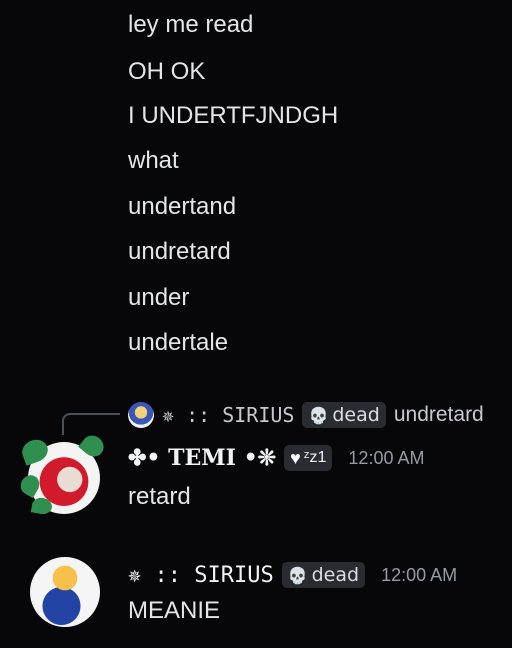  I want to click on reply-content: undretard, so click(439, 415).